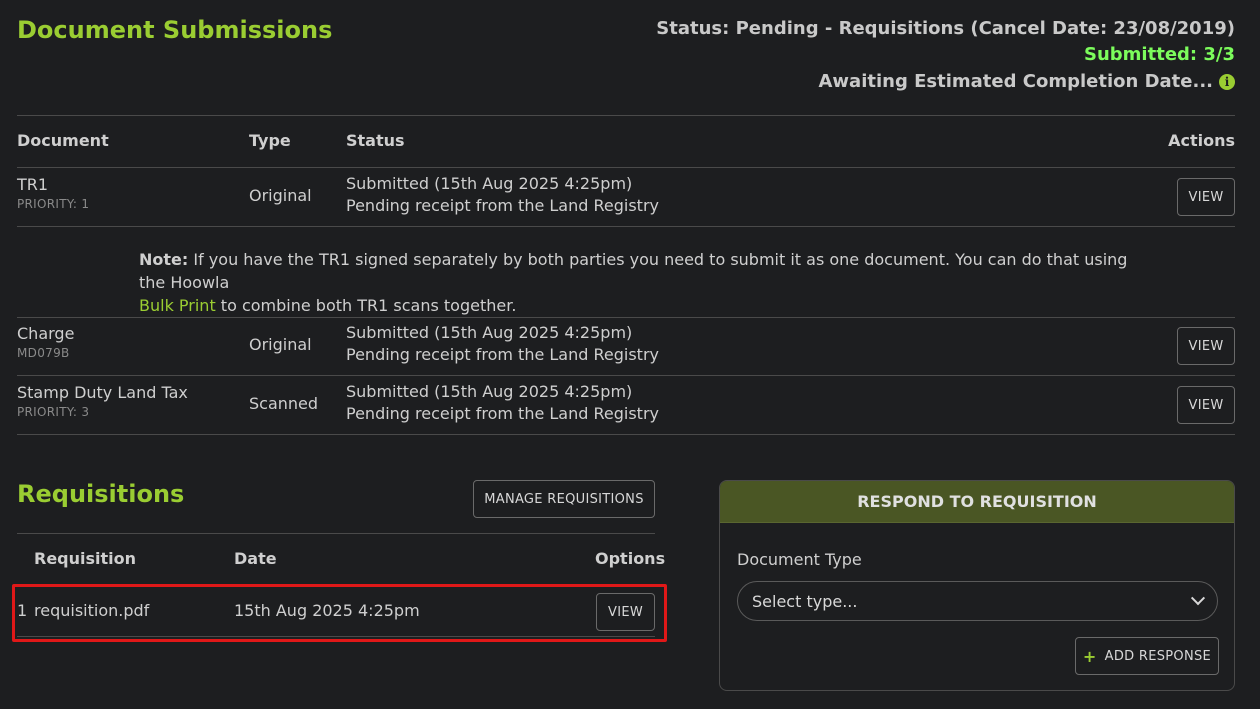  I want to click on document-name: Stamp Duty Land Tax, so click(102, 392).